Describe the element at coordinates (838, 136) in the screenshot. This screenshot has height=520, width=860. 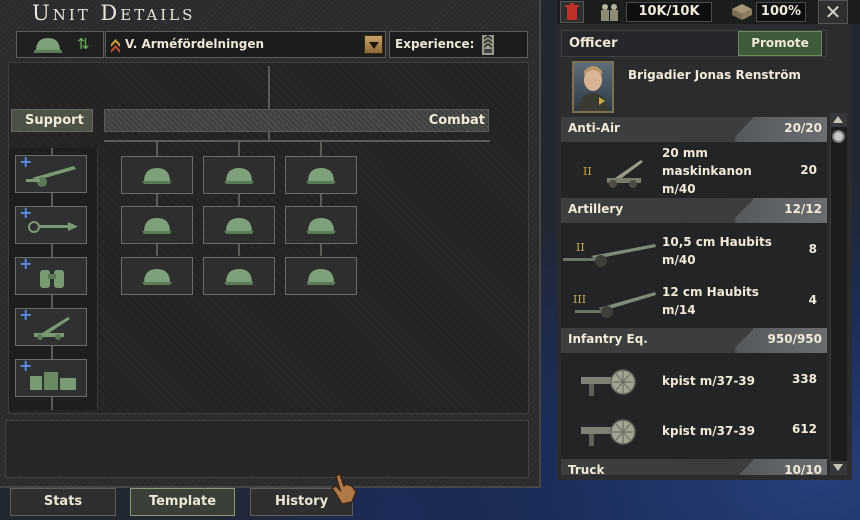
I see `scroll-thumb` at that location.